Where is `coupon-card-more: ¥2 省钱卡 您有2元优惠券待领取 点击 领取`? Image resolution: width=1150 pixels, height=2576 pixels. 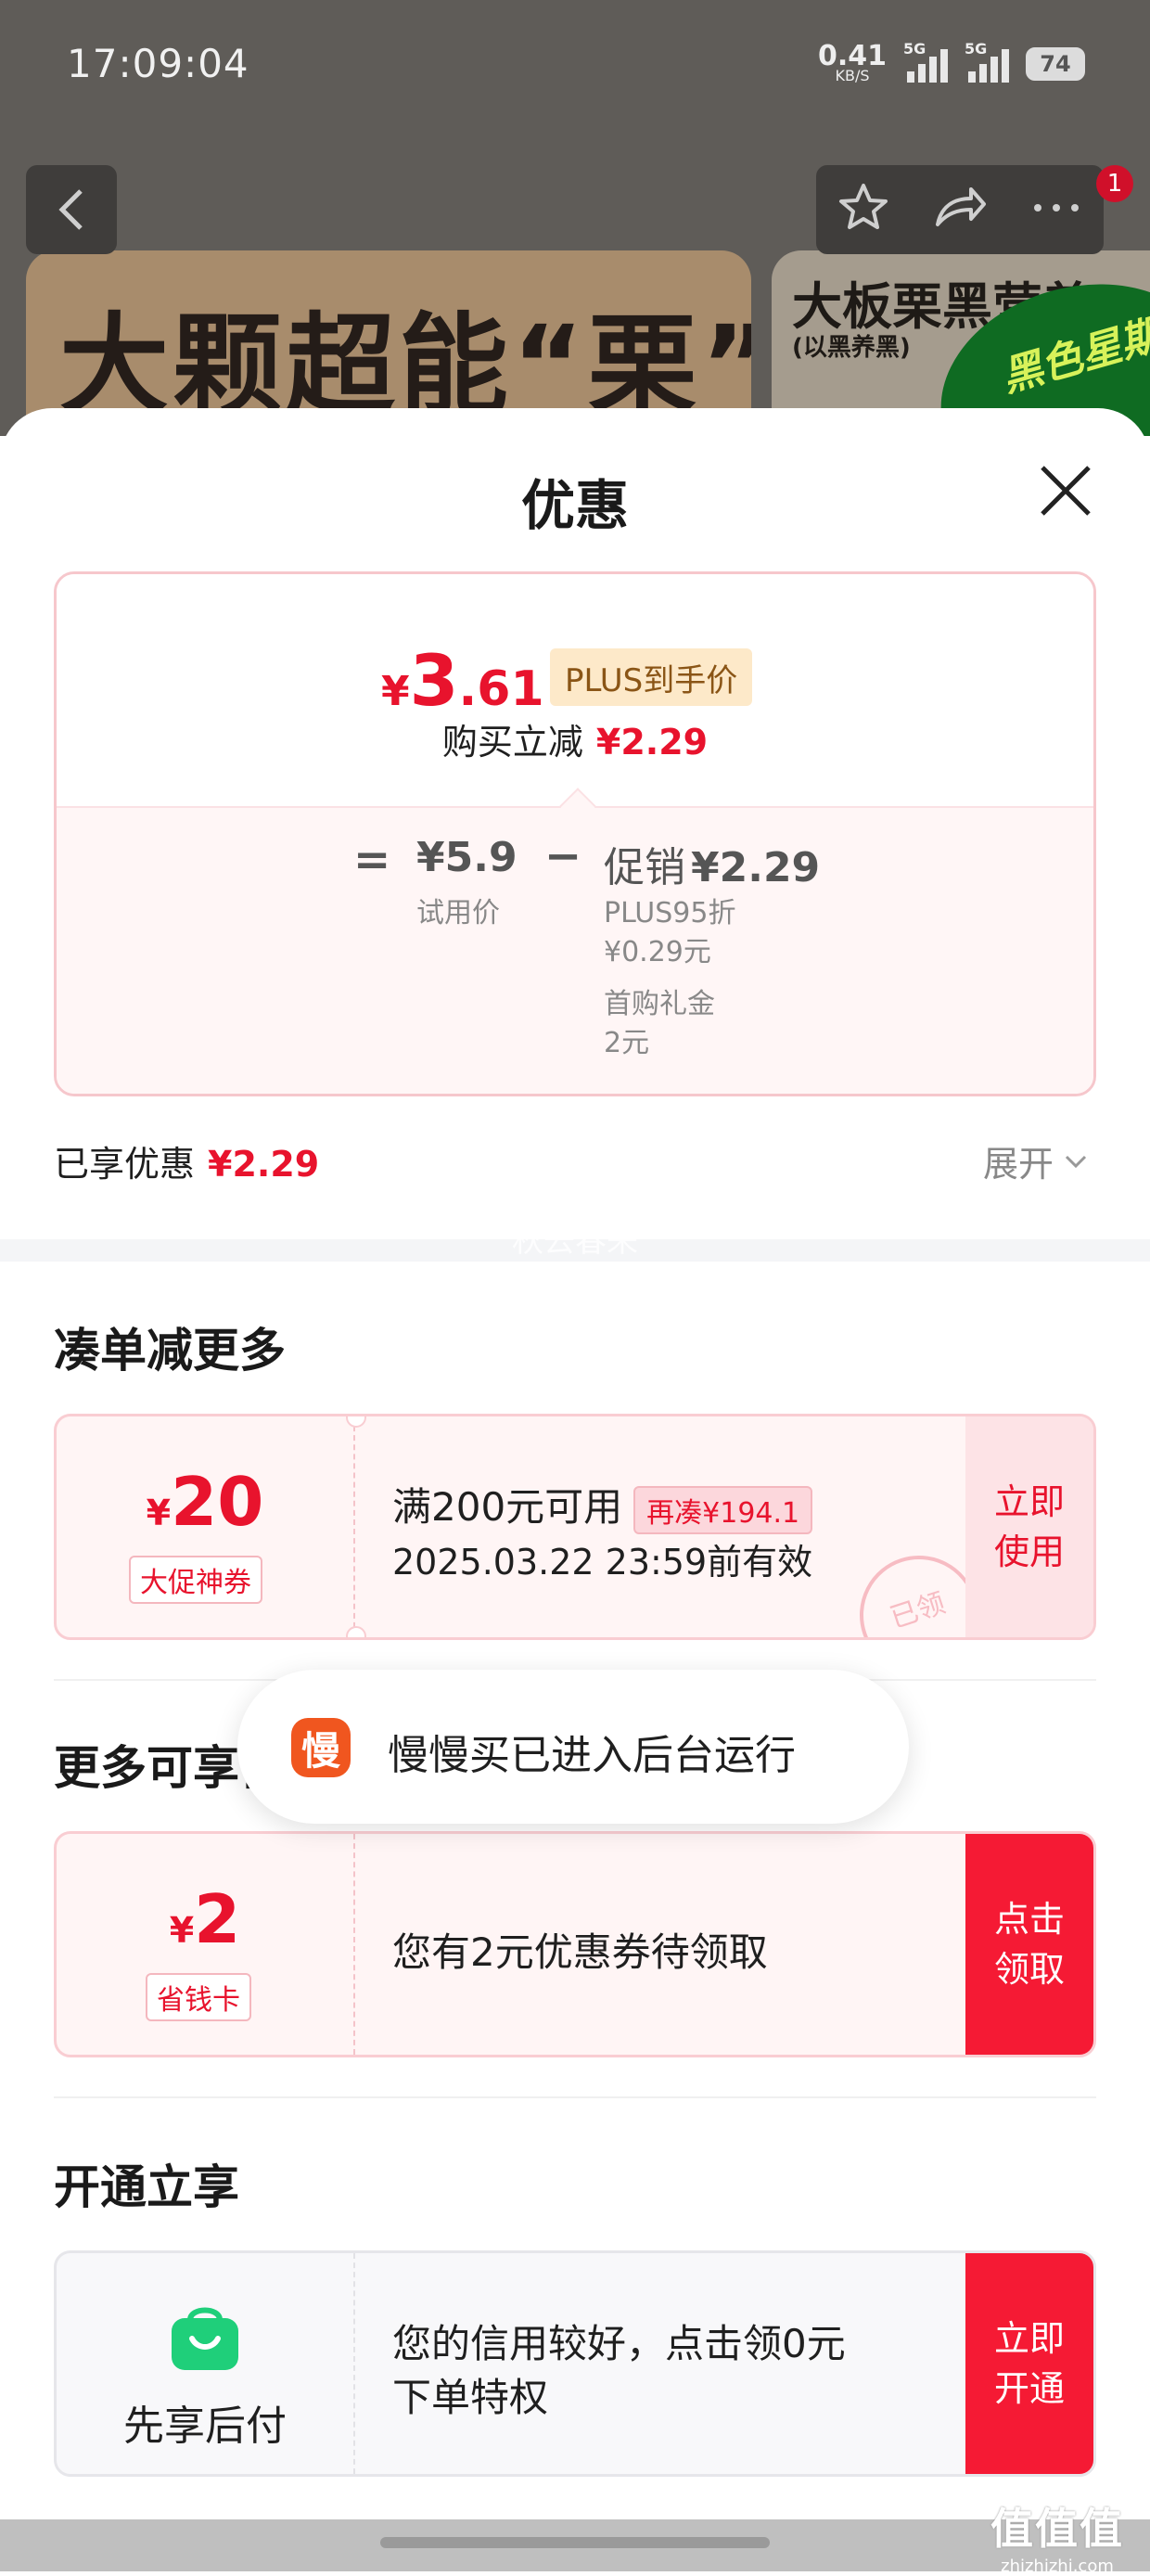
coupon-card-more: ¥2 省钱卡 您有2元优惠券待领取 点击 领取 is located at coordinates (575, 1944).